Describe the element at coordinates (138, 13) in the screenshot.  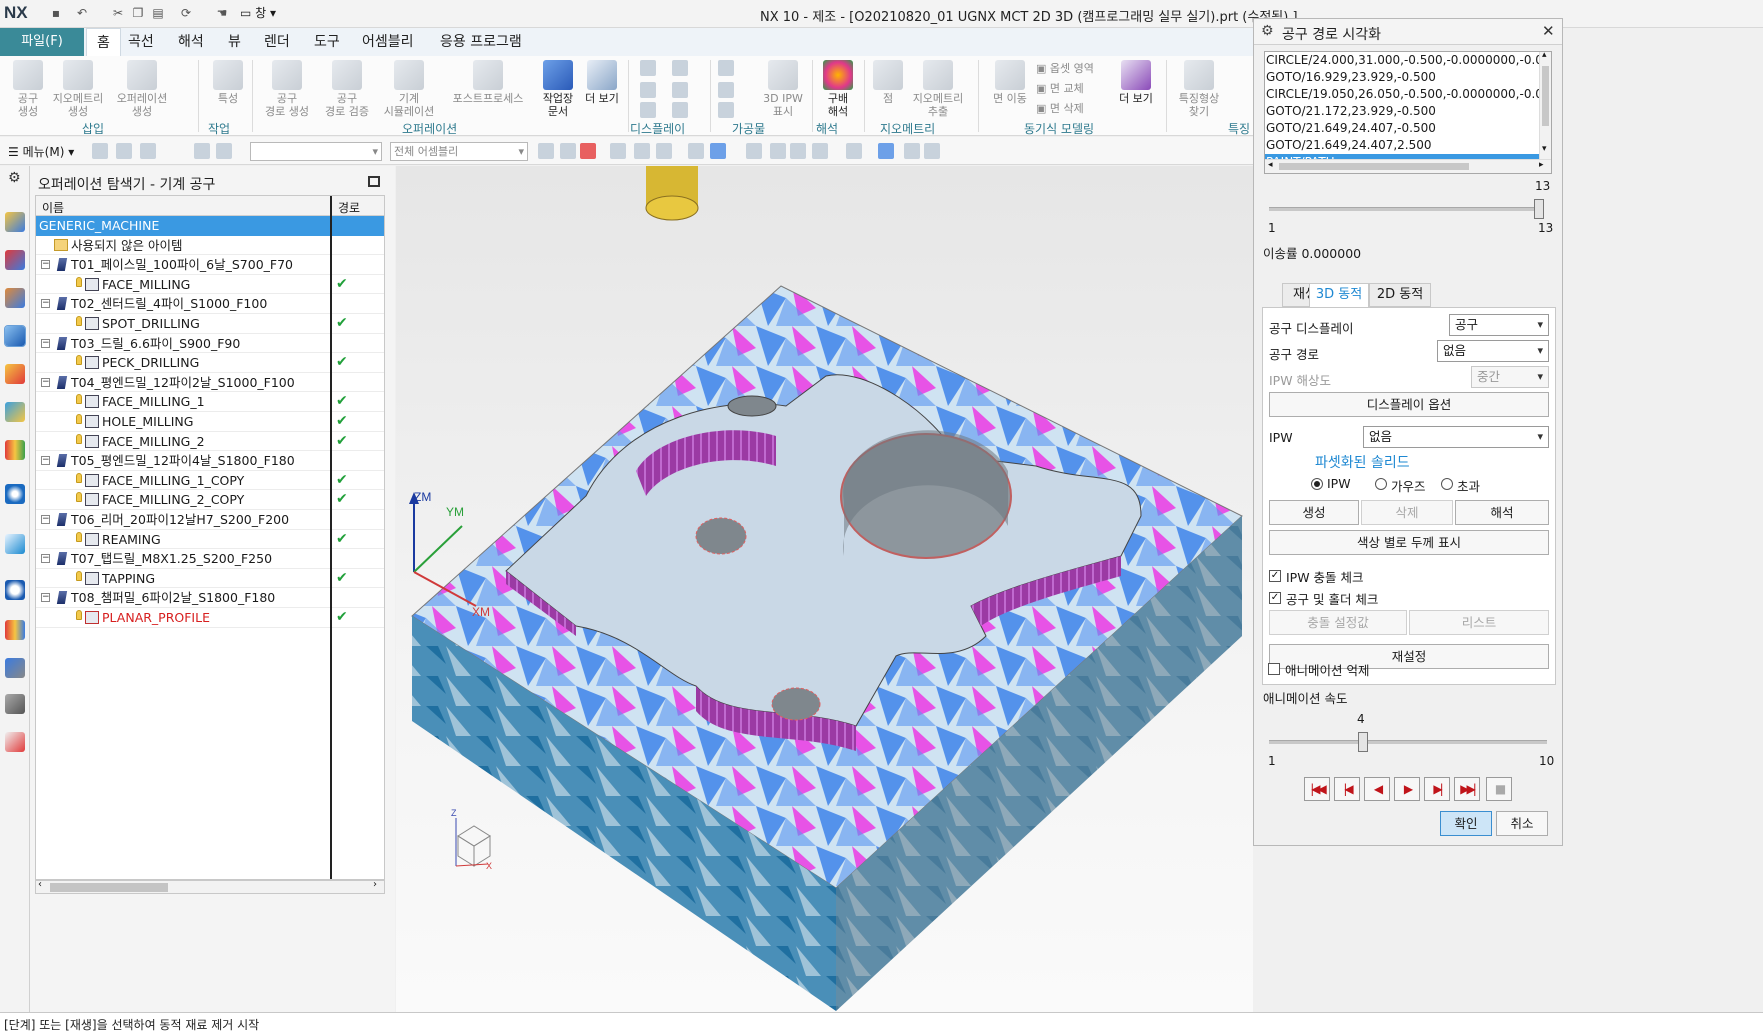
I see `copy-icon: ❐` at that location.